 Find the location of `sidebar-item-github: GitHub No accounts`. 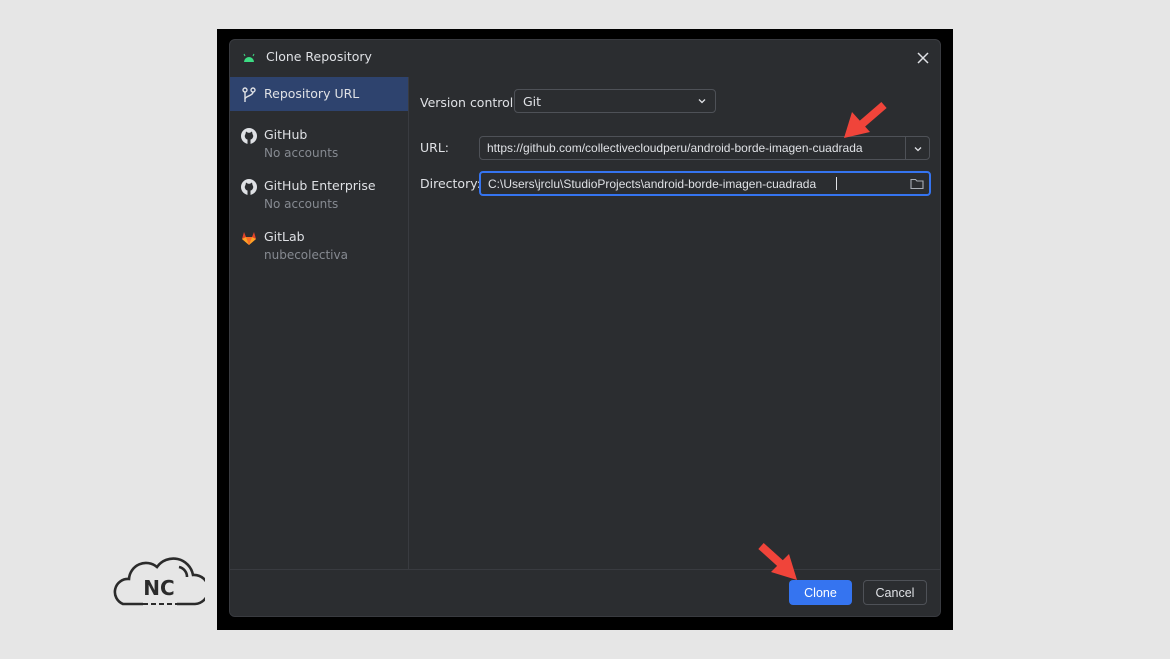

sidebar-item-github: GitHub No accounts is located at coordinates (319, 143).